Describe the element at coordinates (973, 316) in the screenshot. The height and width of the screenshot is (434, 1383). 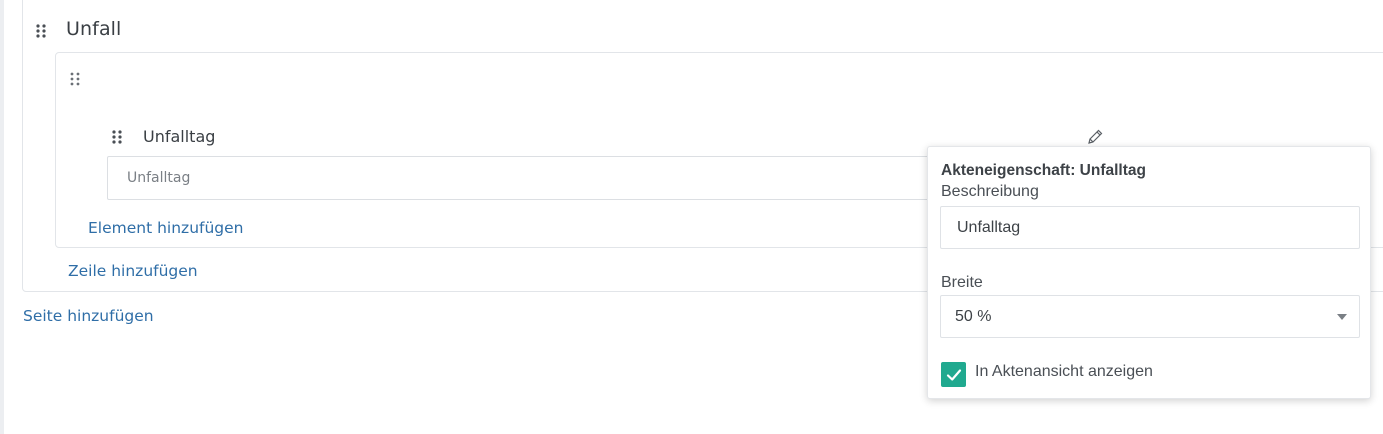
I see `width-select-value: 50 %` at that location.